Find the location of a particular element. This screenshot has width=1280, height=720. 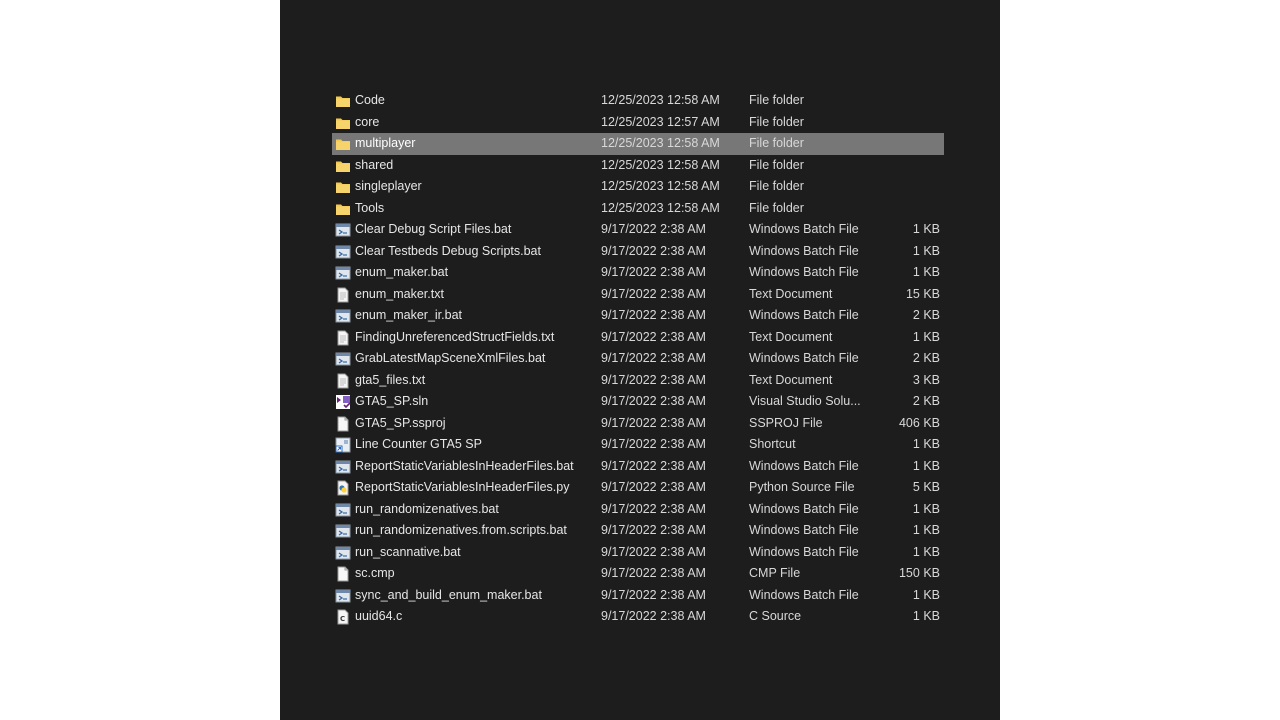

date-modified: 12/25/2023 12:57 AM is located at coordinates (660, 121).